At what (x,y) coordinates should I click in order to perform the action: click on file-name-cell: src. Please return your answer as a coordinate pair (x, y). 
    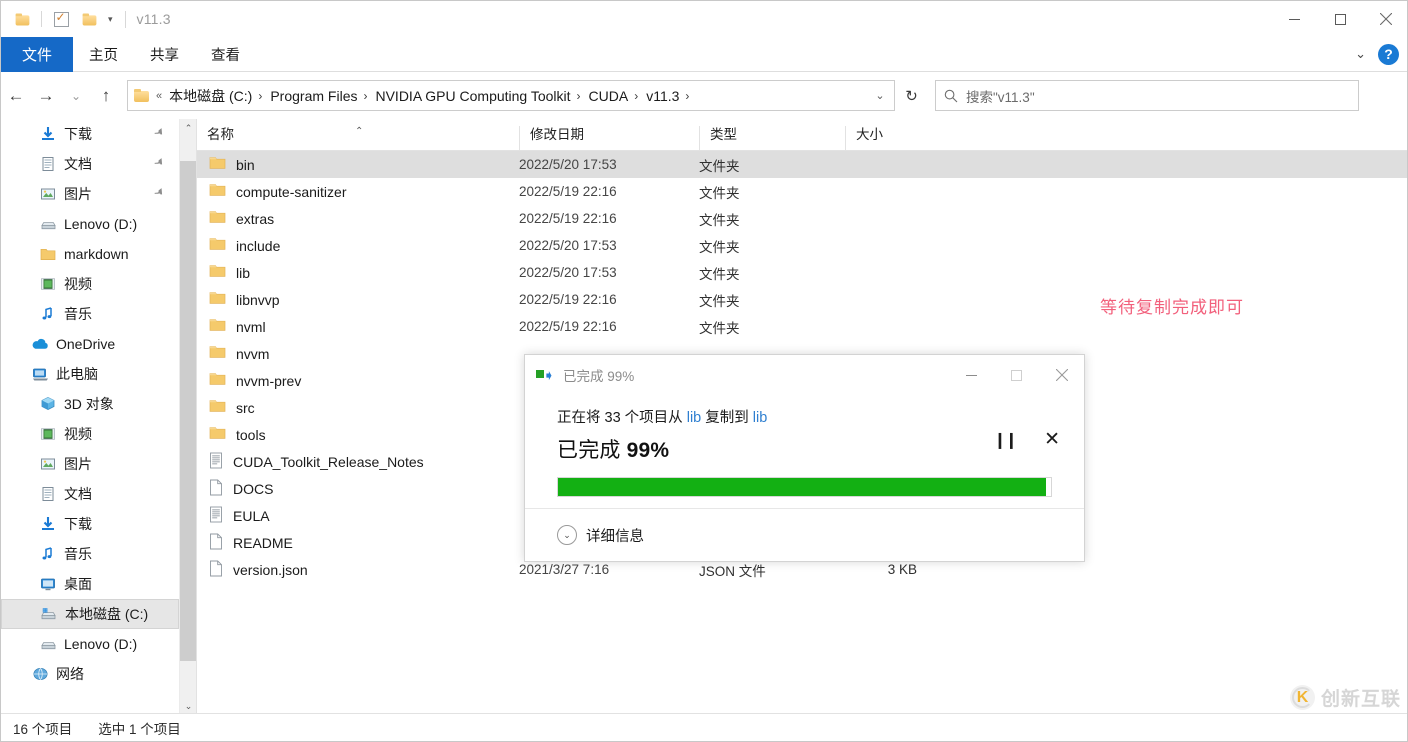
    Looking at the image, I should click on (358, 407).